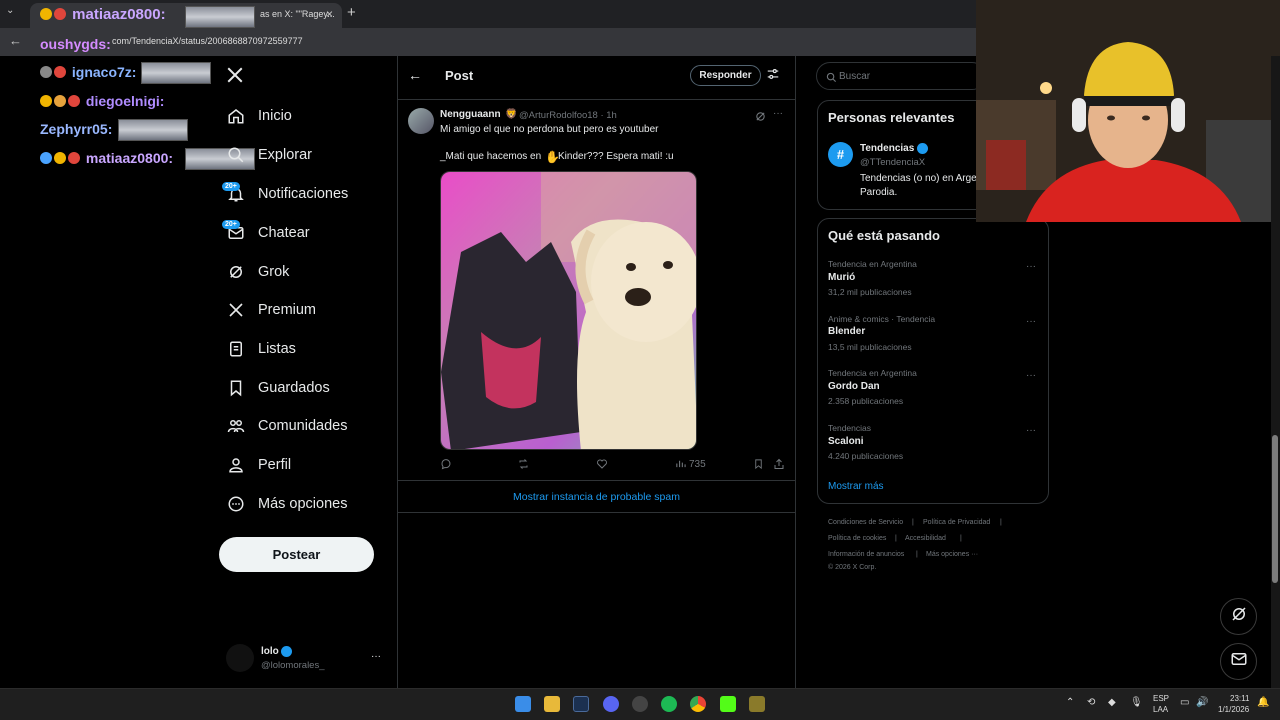  Describe the element at coordinates (669, 704) in the screenshot. I see `spotify-icon` at that location.